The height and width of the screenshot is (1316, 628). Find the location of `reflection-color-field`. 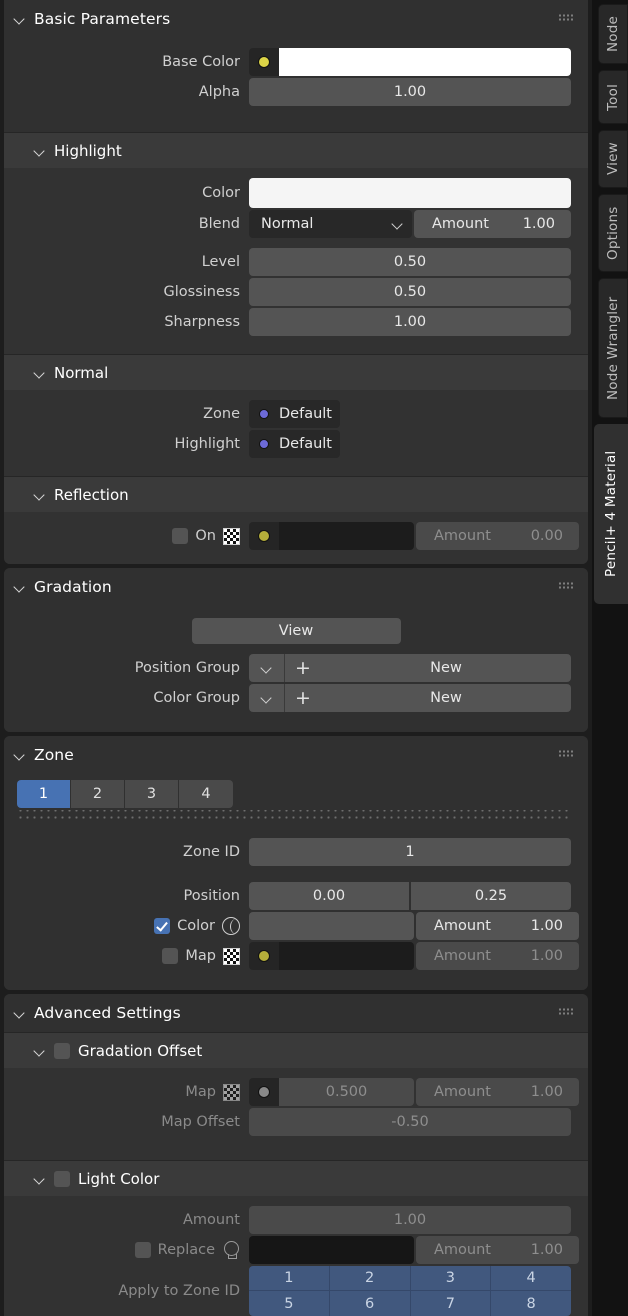

reflection-color-field is located at coordinates (331, 536).